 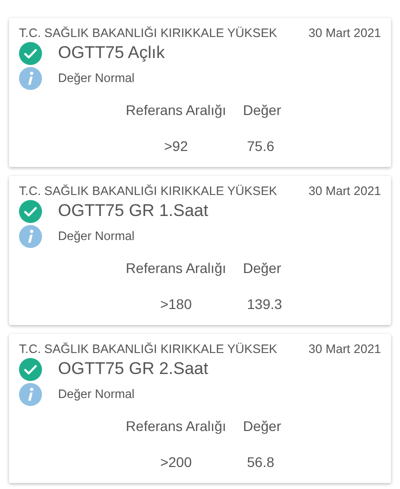 I want to click on result-value: 139.3, so click(x=265, y=304).